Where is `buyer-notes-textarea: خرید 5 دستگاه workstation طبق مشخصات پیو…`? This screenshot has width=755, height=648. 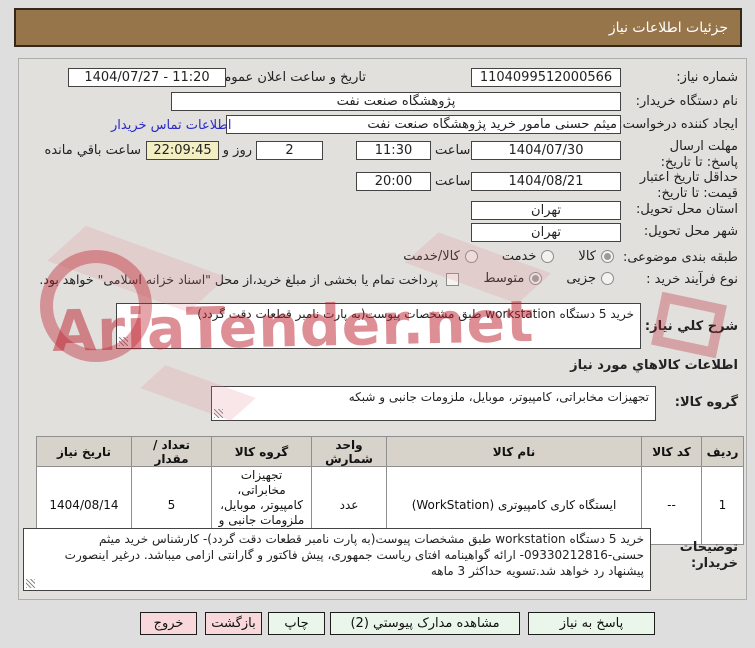 buyer-notes-textarea: خرید 5 دستگاه workstation طبق مشخصات پیو… is located at coordinates (337, 559).